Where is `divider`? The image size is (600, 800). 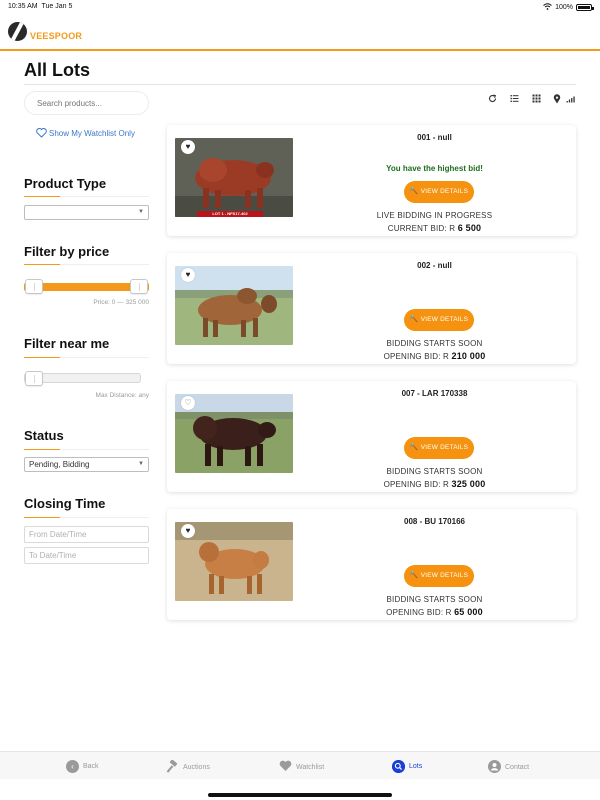 divider is located at coordinates (300, 84).